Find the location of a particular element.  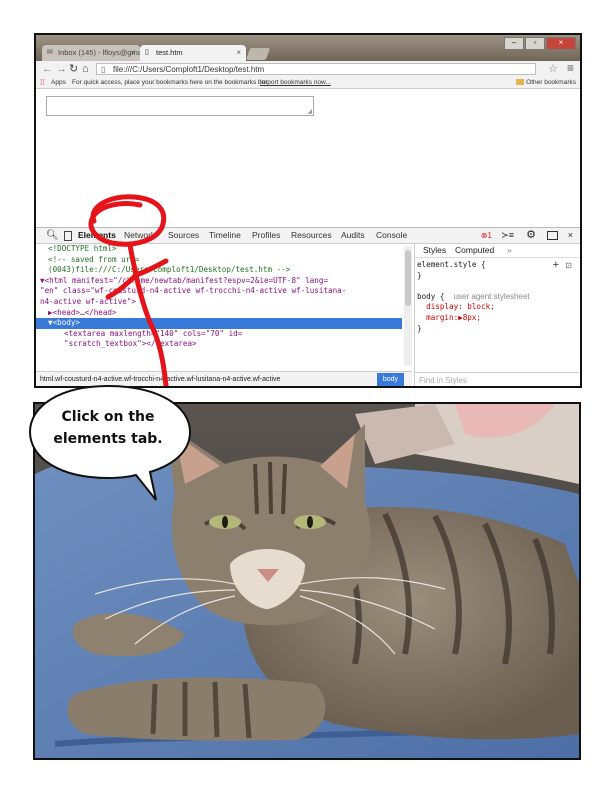

resize-grip-icon: ◢ is located at coordinates (309, 111).